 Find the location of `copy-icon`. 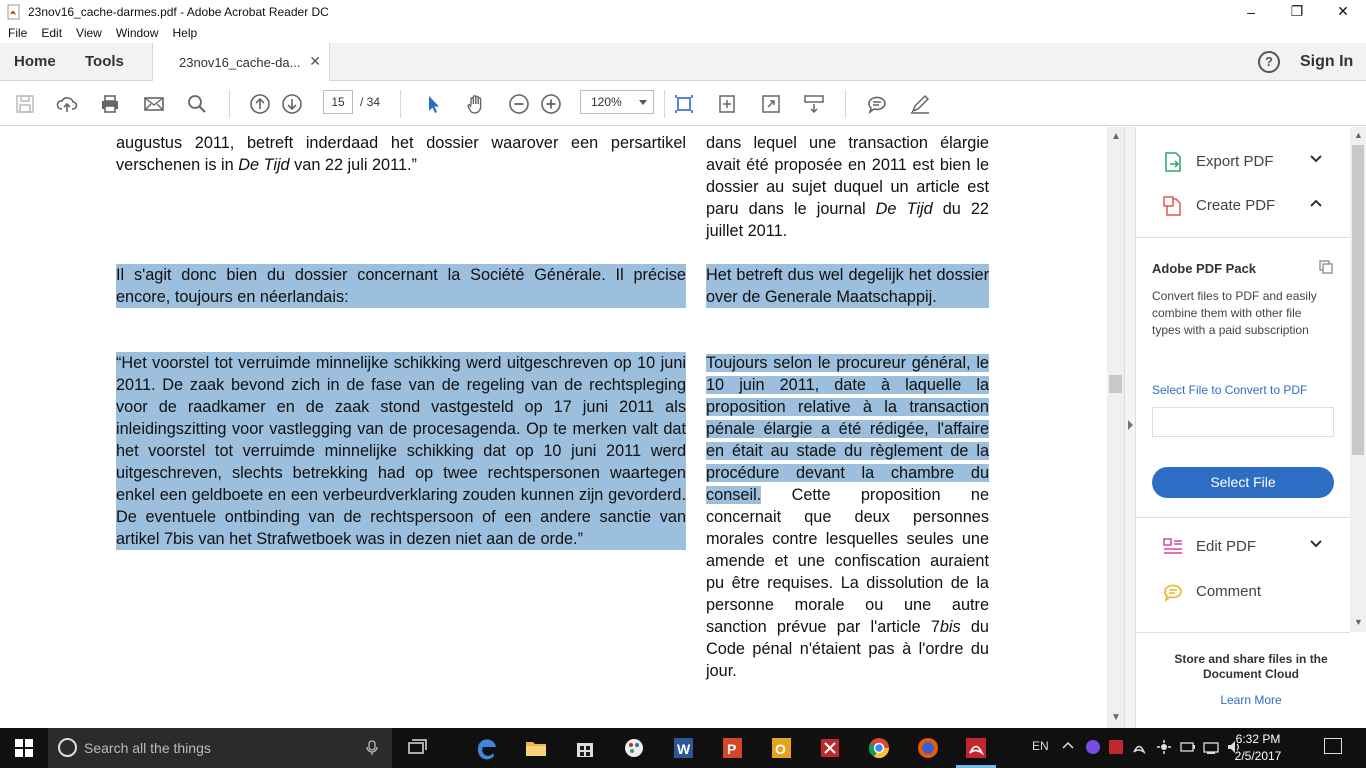

copy-icon is located at coordinates (1326, 268).